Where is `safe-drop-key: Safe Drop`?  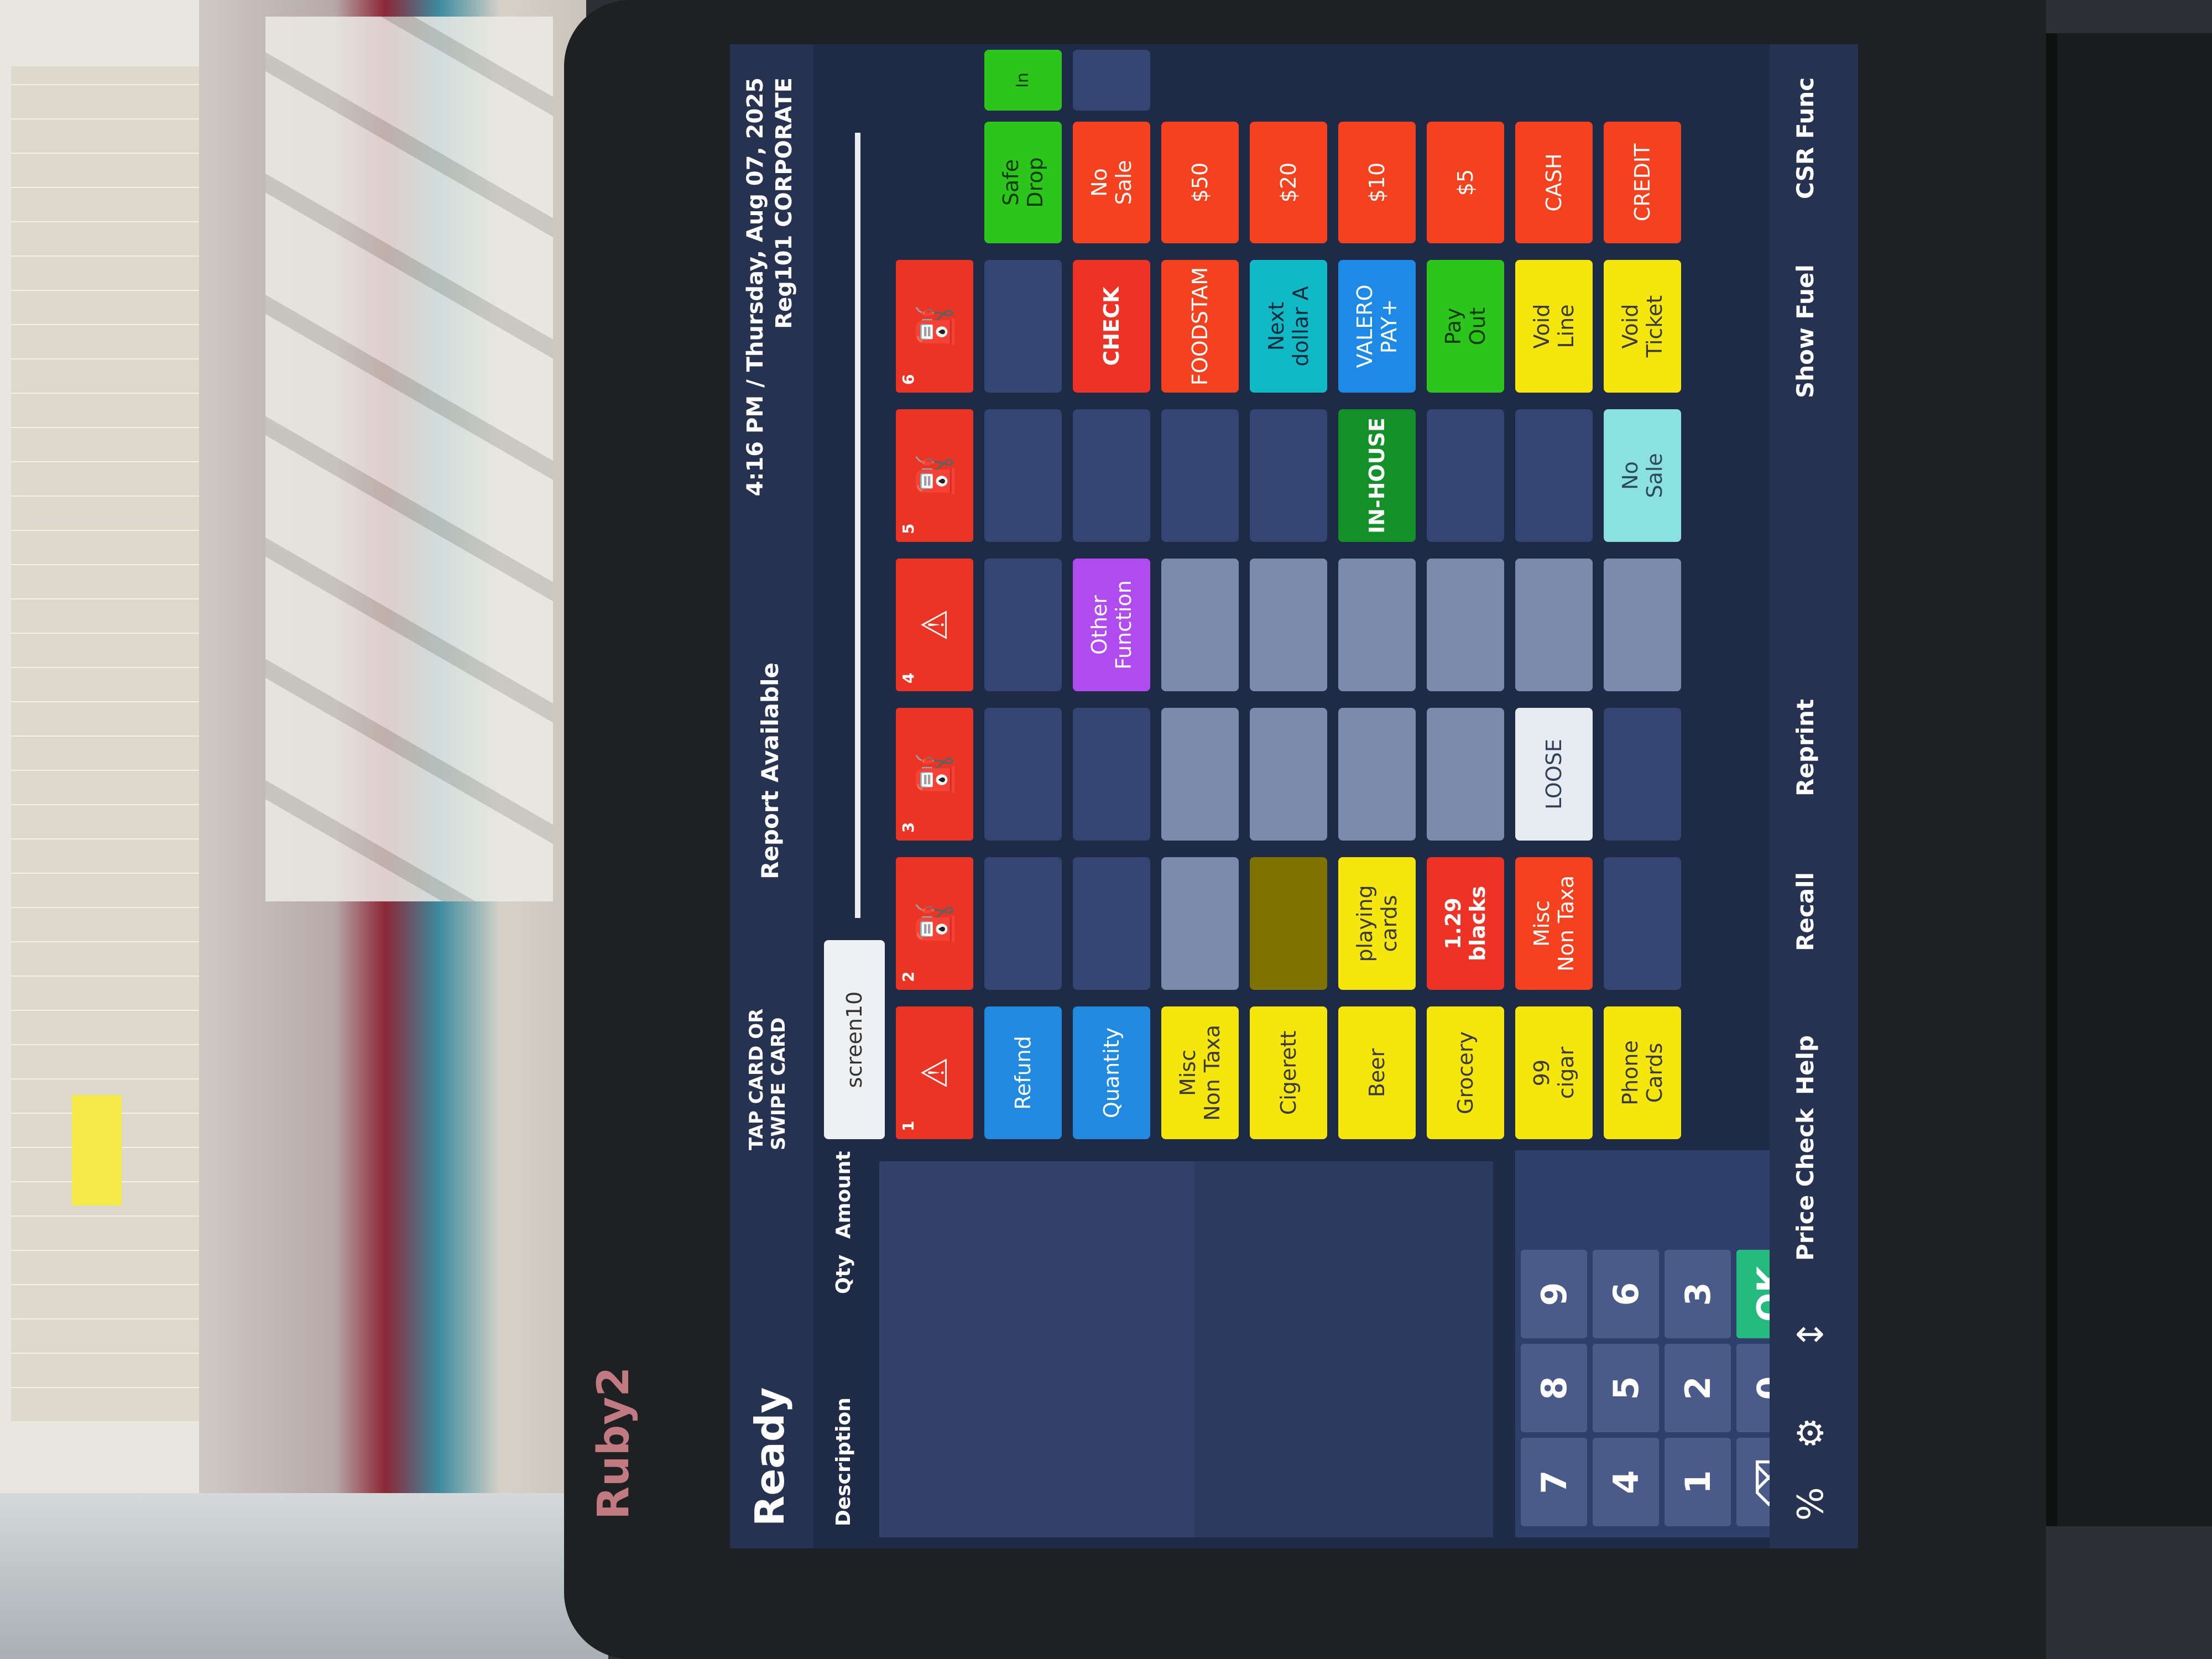 safe-drop-key: Safe Drop is located at coordinates (1023, 183).